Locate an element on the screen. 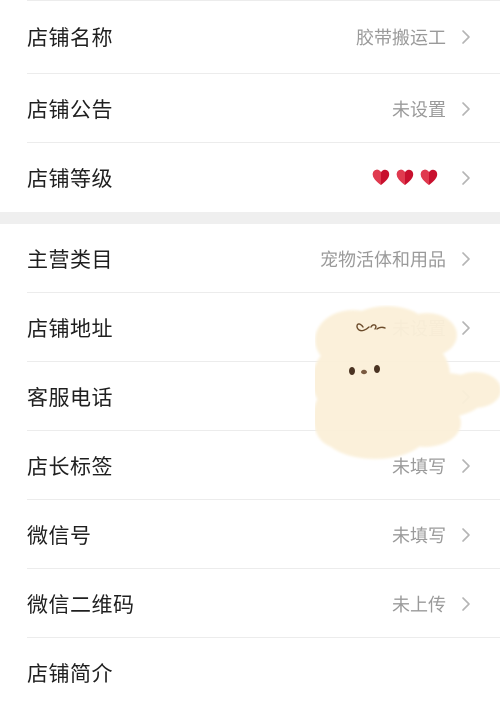 The height and width of the screenshot is (707, 500). row-store-level: 店铺等级 is located at coordinates (250, 177).